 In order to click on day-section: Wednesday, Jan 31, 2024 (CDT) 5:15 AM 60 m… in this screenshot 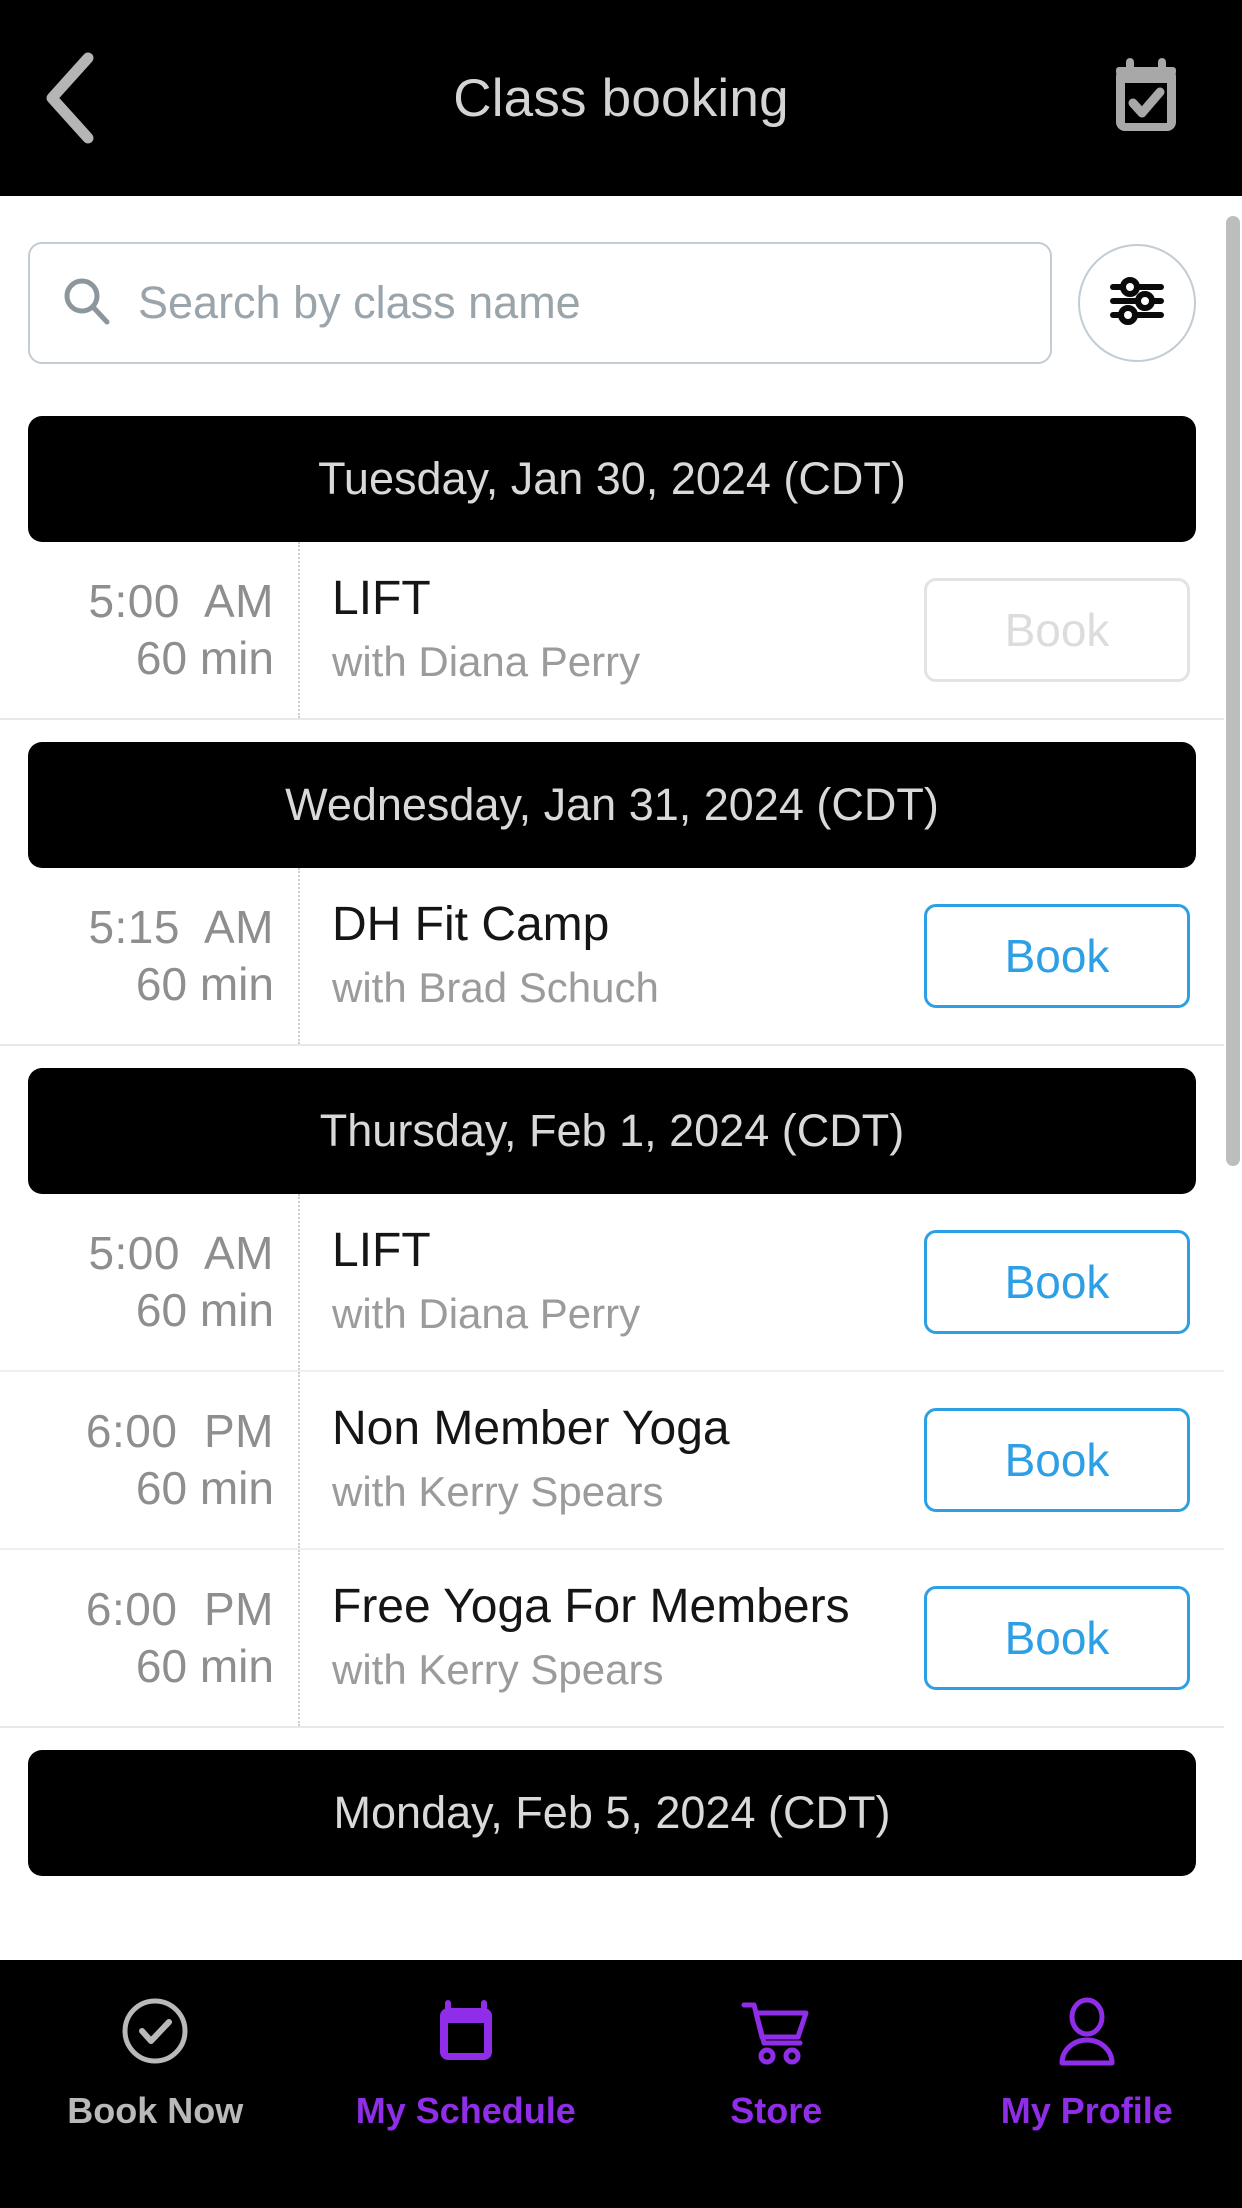, I will do `click(612, 894)`.